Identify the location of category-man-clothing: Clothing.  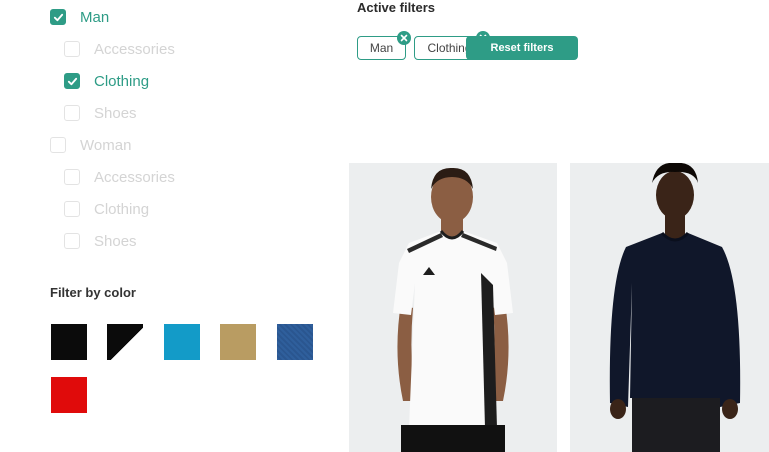
(106, 81).